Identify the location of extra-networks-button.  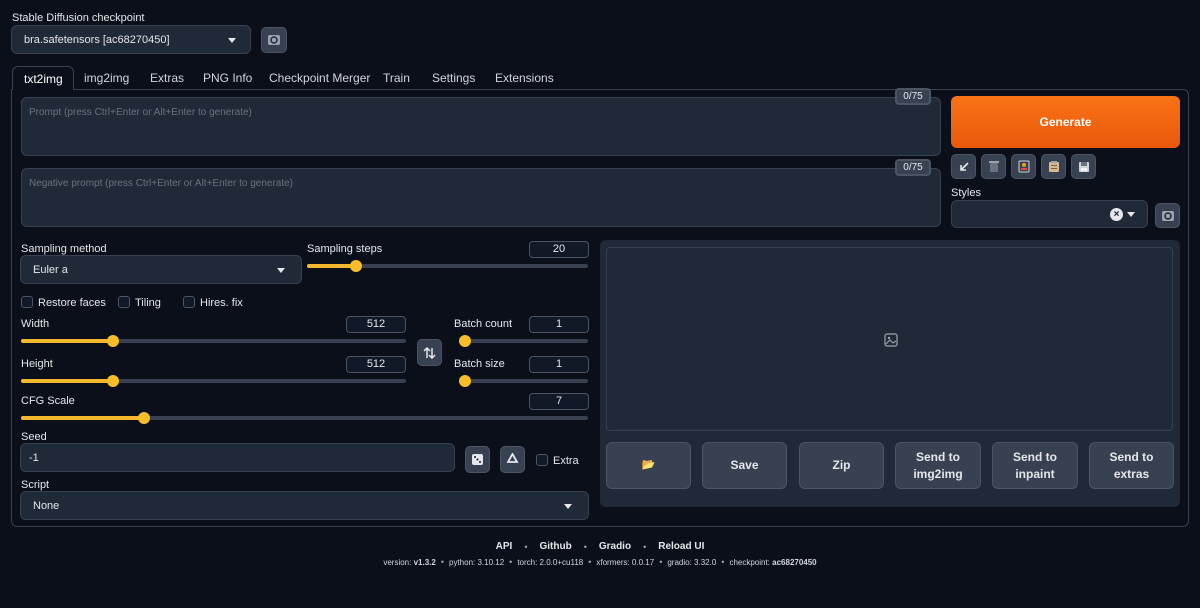
(1023, 166).